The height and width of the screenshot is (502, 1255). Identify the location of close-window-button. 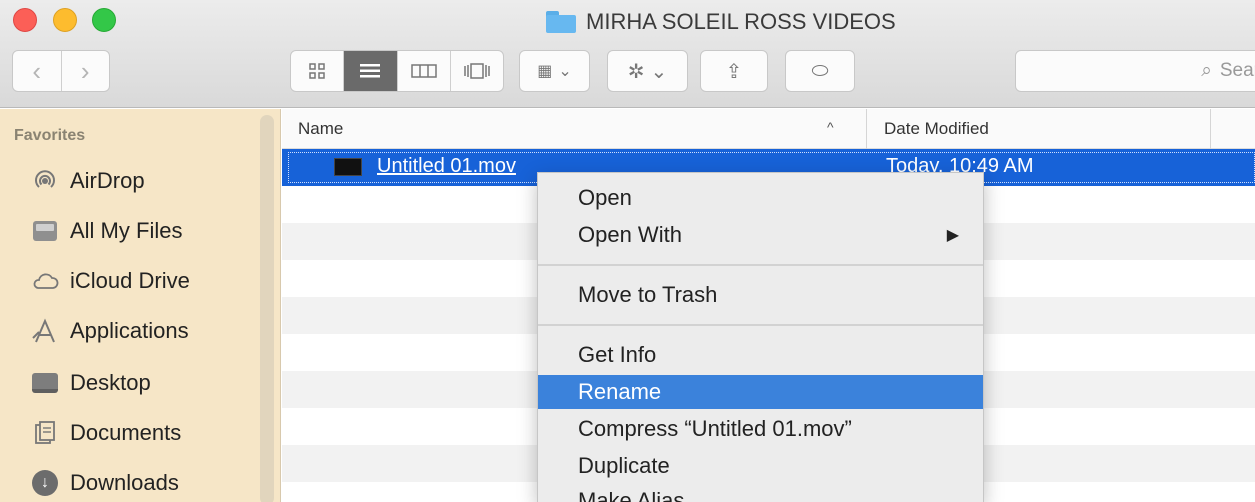
(25, 20).